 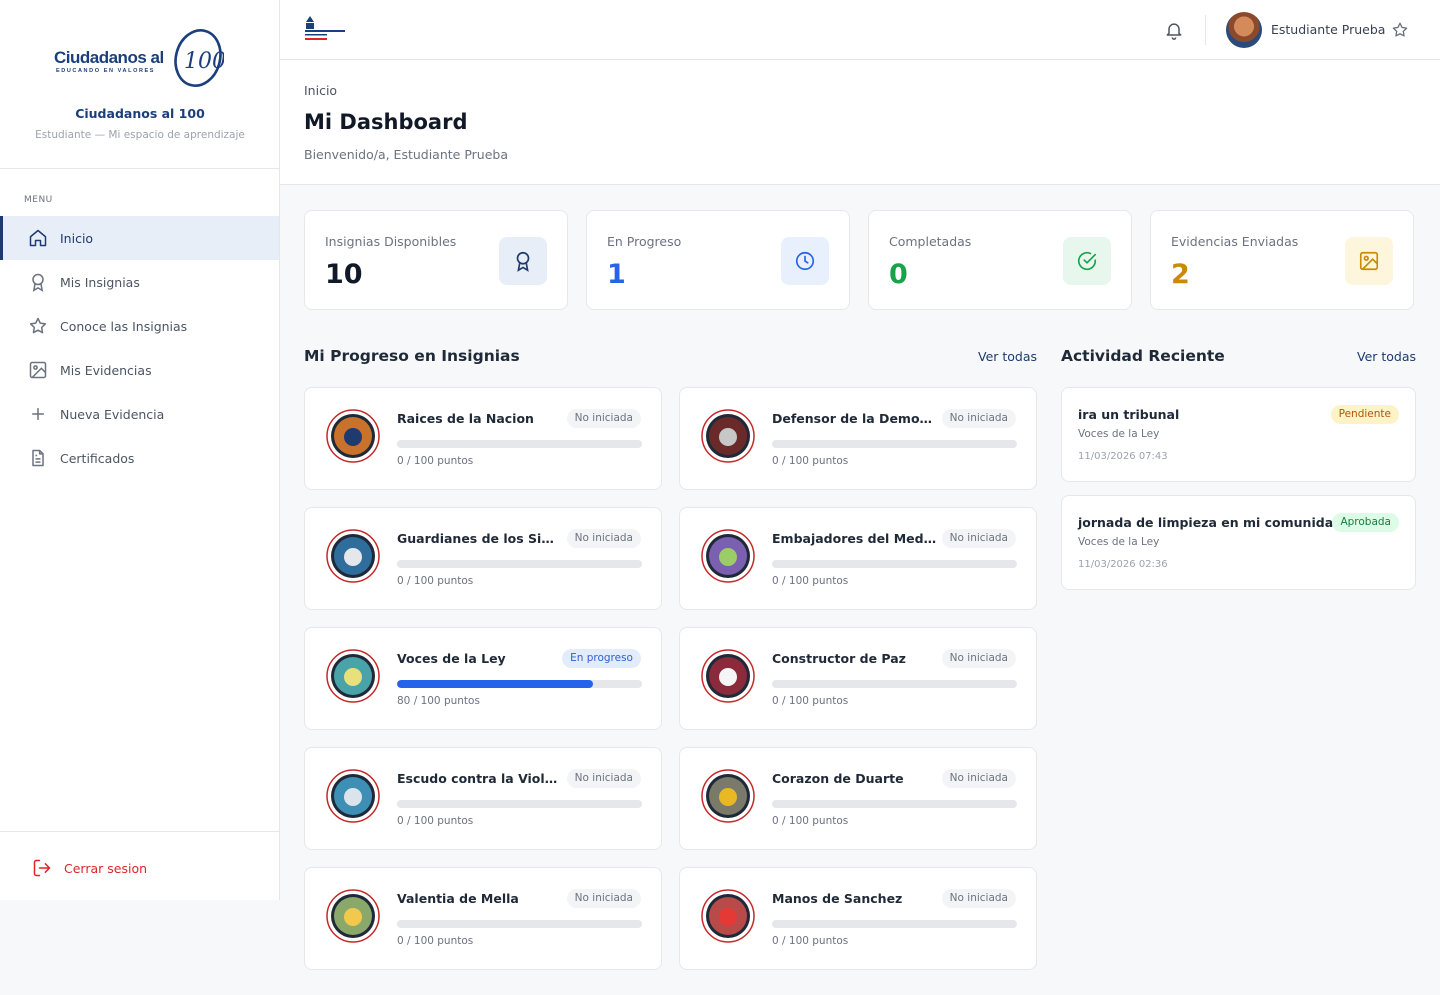 What do you see at coordinates (805, 261) in the screenshot?
I see `clock-icon` at bounding box center [805, 261].